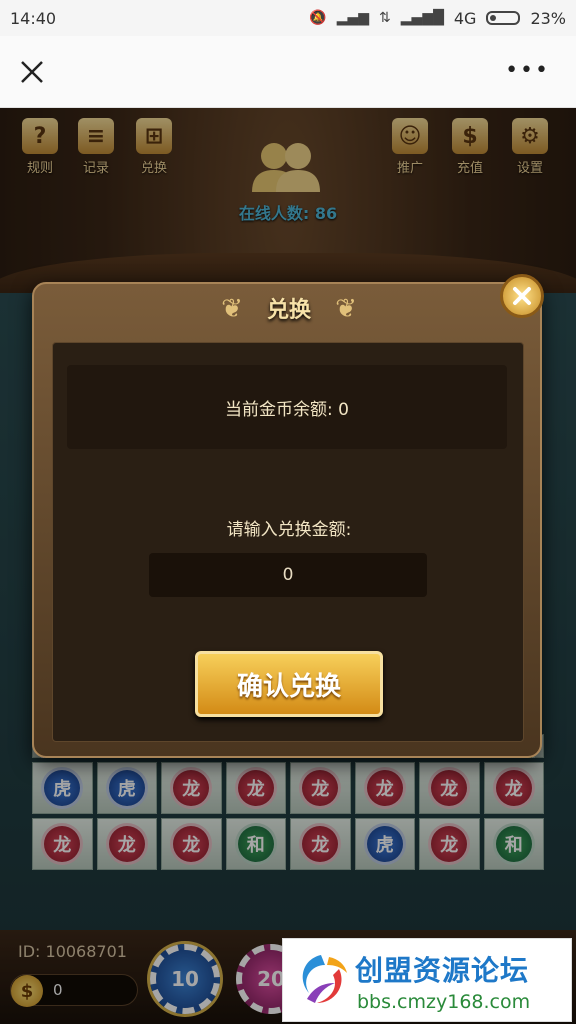 Image resolution: width=576 pixels, height=1024 pixels. Describe the element at coordinates (444, 1002) in the screenshot. I see `watermark-url: bbs.cmzy168.com` at that location.